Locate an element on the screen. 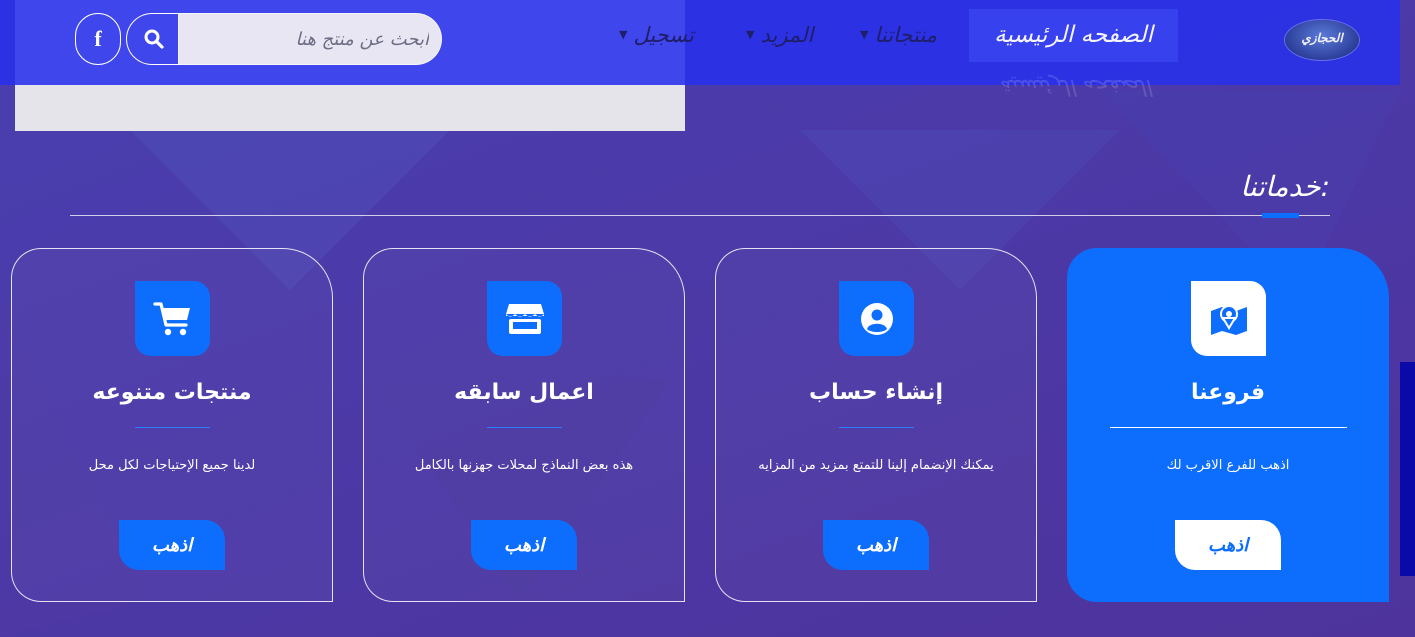 Image resolution: width=1415 pixels, height=637 pixels. nav-register-dropdown: ▼ تسجيل is located at coordinates (656, 35).